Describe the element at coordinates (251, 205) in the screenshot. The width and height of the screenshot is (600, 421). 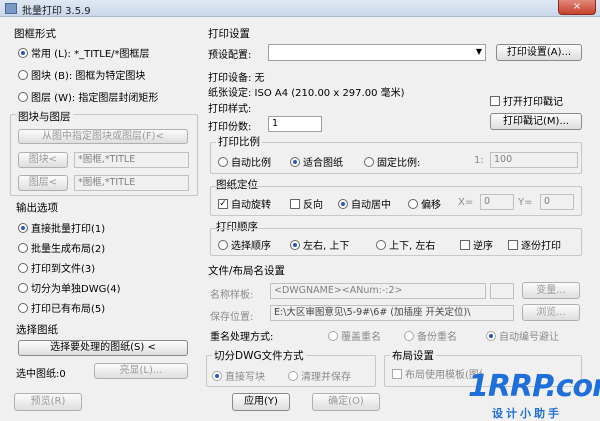
I see `checkbox-label: 自动旋转` at that location.